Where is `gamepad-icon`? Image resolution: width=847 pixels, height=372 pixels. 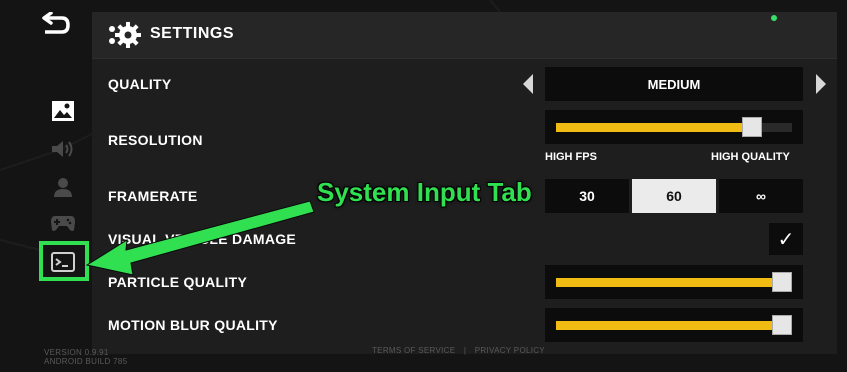 gamepad-icon is located at coordinates (63, 223).